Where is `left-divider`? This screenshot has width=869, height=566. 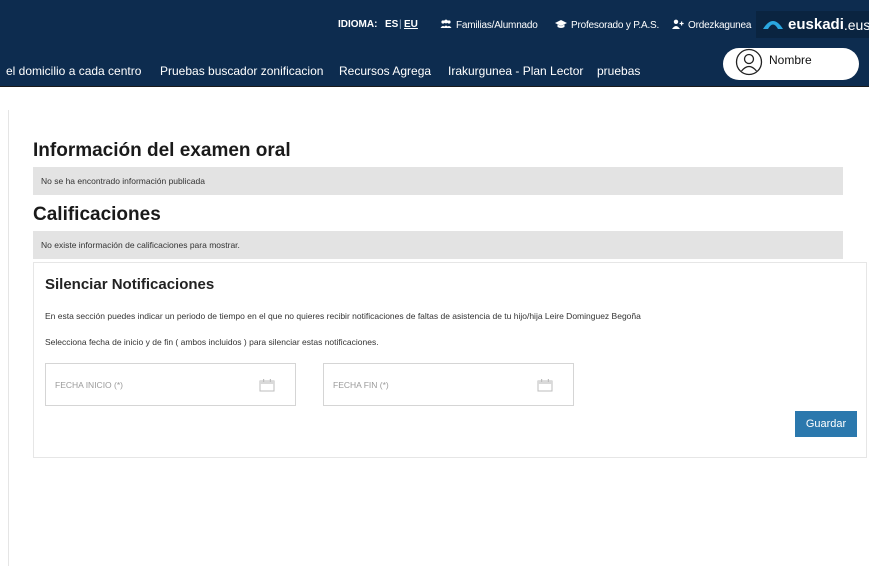 left-divider is located at coordinates (8, 338).